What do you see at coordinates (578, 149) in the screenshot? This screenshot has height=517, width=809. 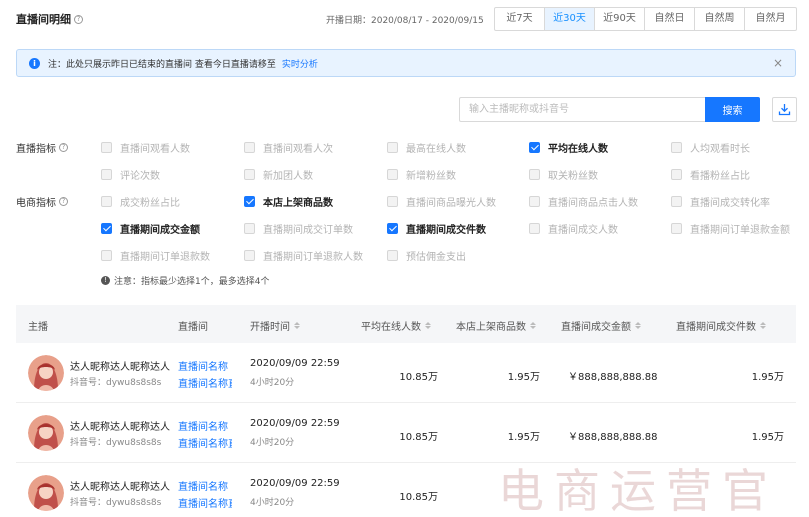 I see `indicator-label: 平均在线人数` at bounding box center [578, 149].